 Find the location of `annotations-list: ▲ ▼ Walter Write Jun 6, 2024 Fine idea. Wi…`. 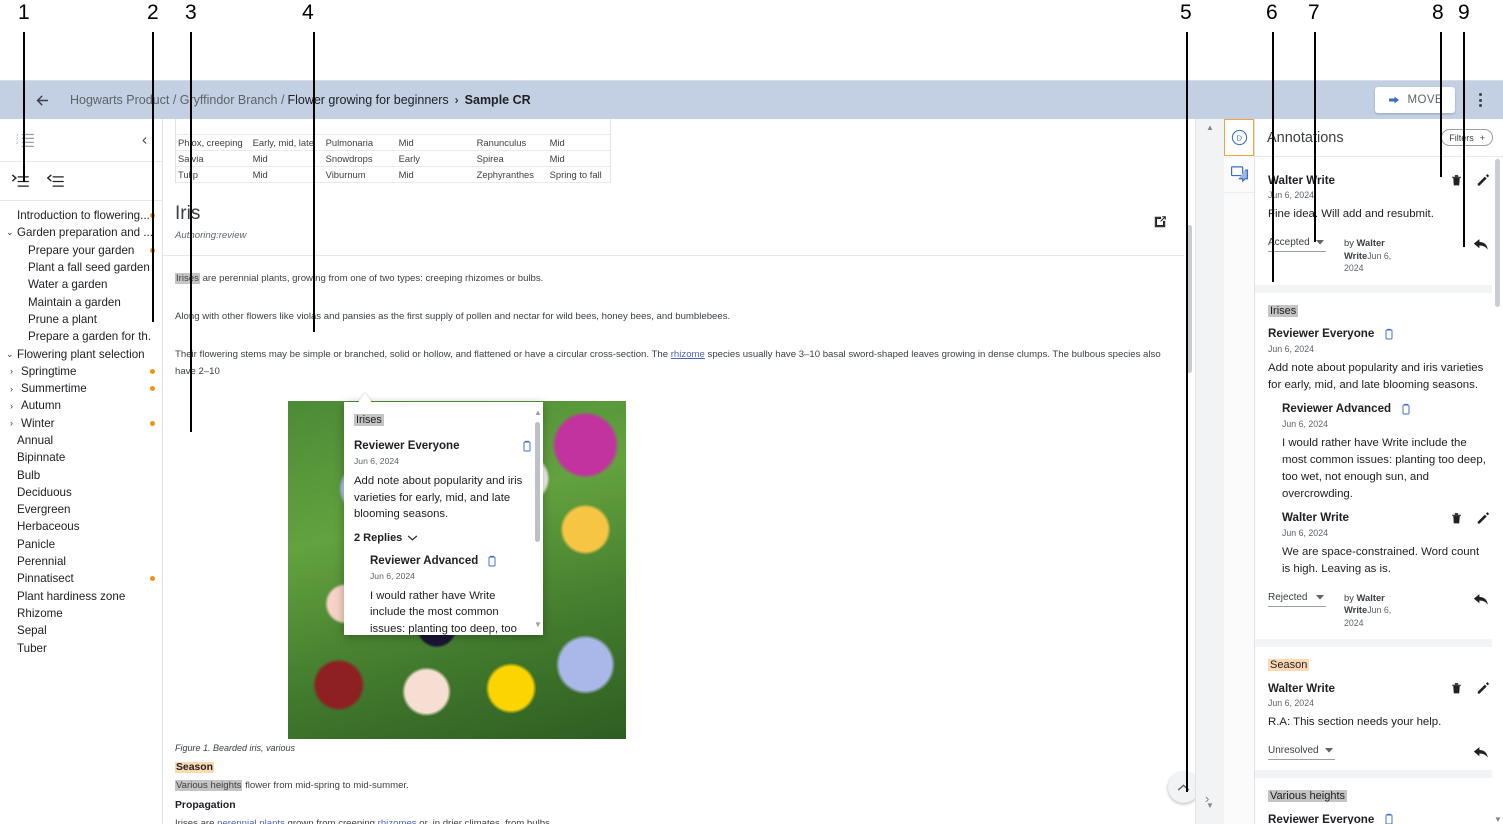

annotations-list: ▲ ▼ Walter Write Jun 6, 2024 Fine idea. Wi… is located at coordinates (1379, 490).